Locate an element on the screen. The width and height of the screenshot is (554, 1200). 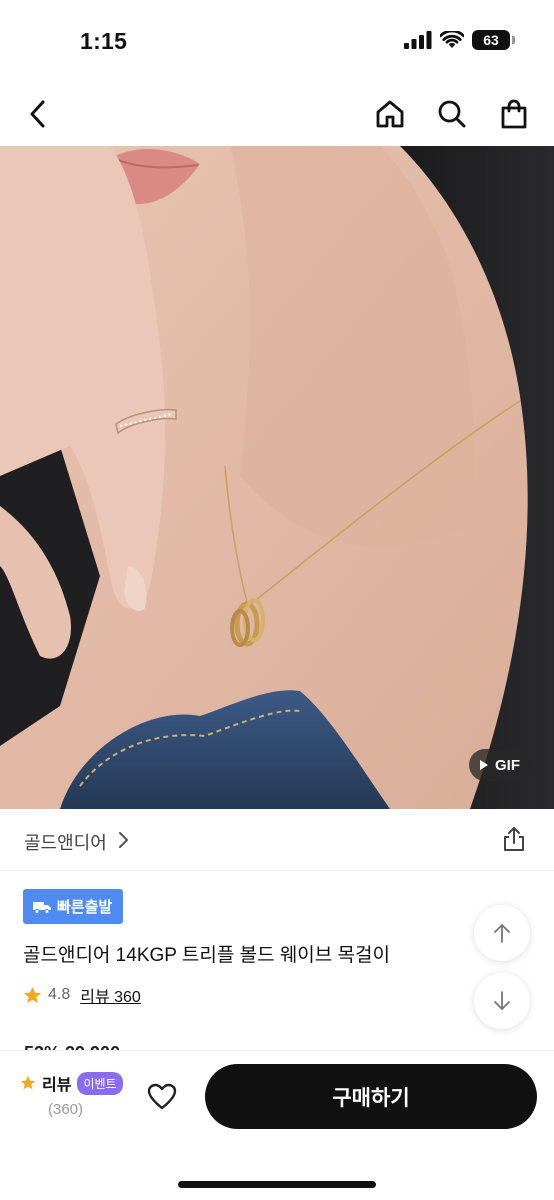
battery-indicator: 63 is located at coordinates (493, 40).